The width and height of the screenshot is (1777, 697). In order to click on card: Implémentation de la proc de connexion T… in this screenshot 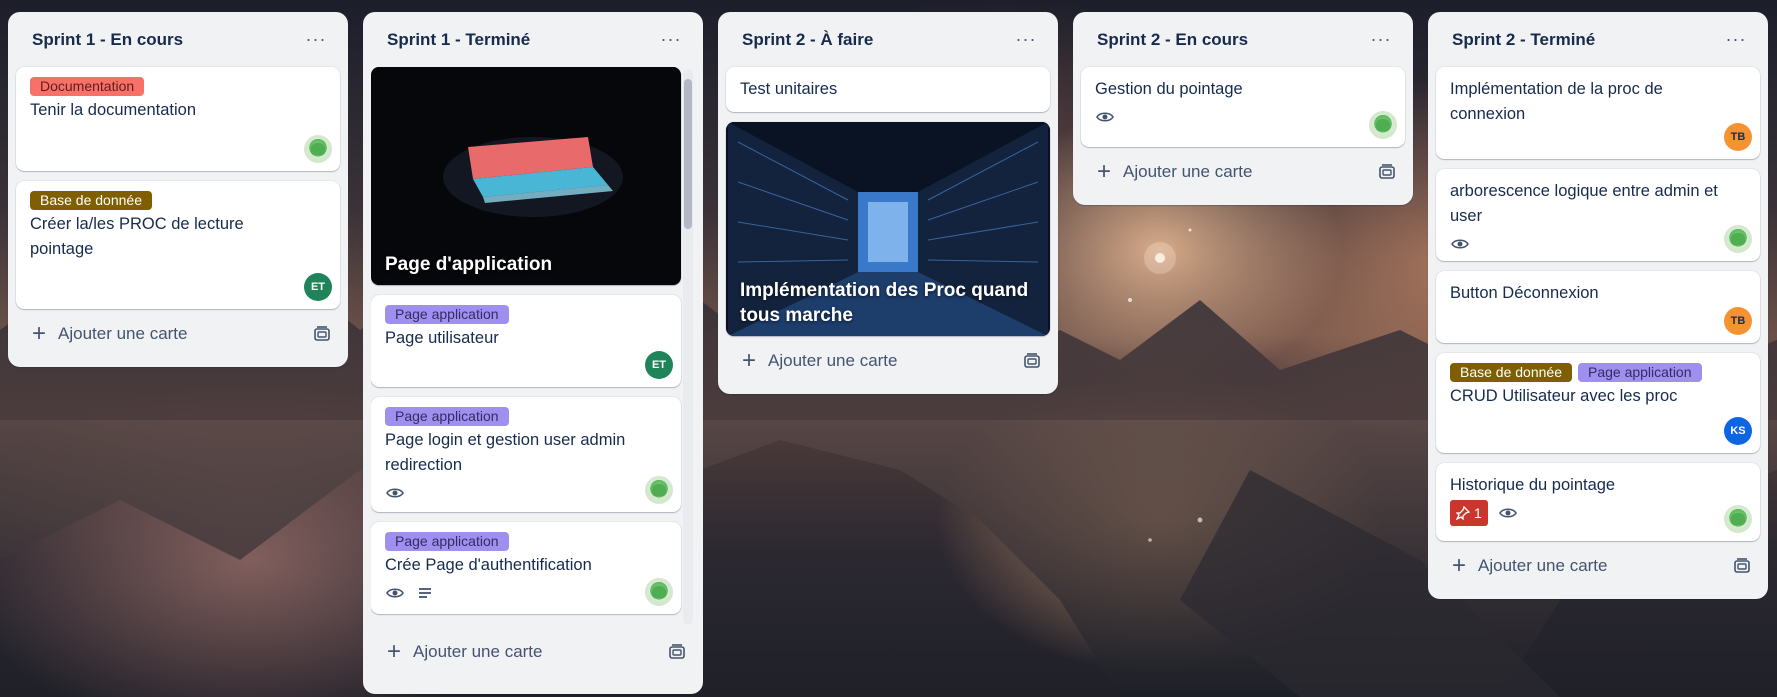, I will do `click(1598, 113)`.